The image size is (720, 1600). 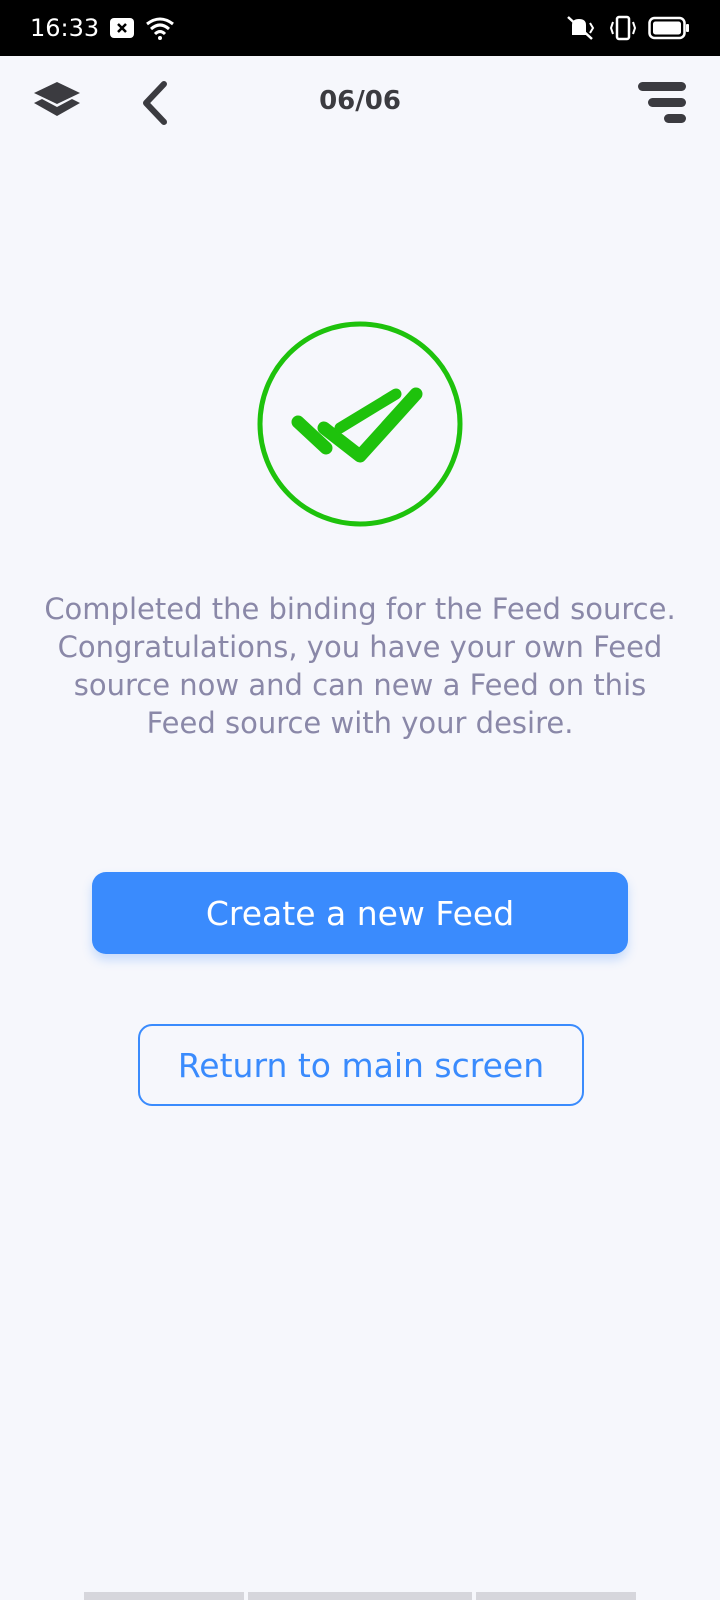 I want to click on app-bar: 06/06, so click(x=360, y=104).